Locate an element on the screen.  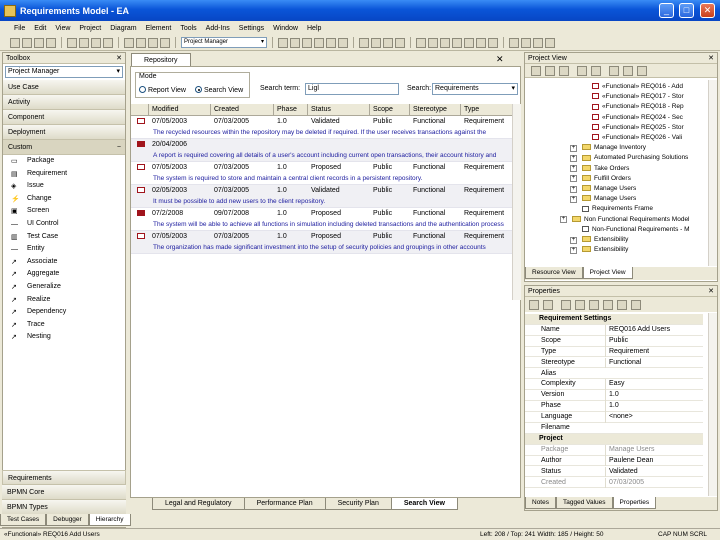
property-row: Complexity Easy is located at coordinates (614, 385).